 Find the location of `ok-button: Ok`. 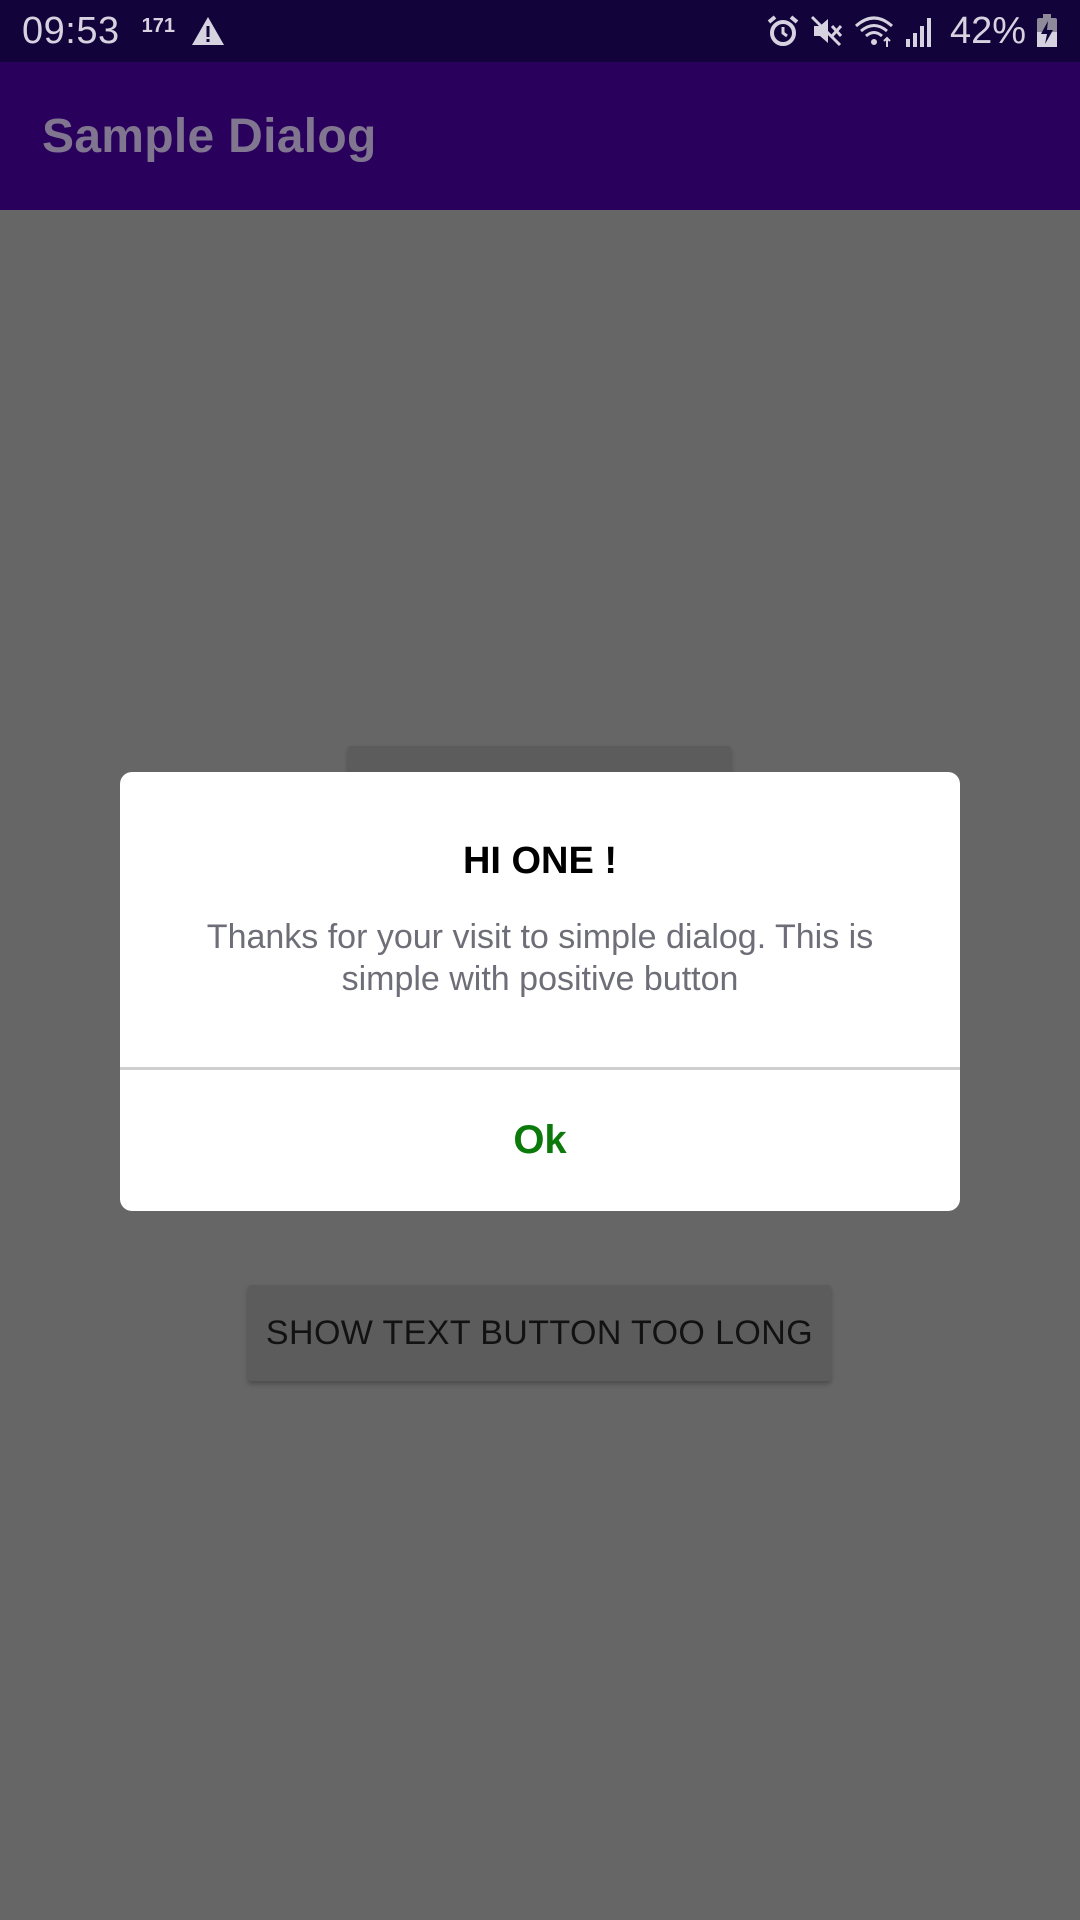

ok-button: Ok is located at coordinates (540, 1140).